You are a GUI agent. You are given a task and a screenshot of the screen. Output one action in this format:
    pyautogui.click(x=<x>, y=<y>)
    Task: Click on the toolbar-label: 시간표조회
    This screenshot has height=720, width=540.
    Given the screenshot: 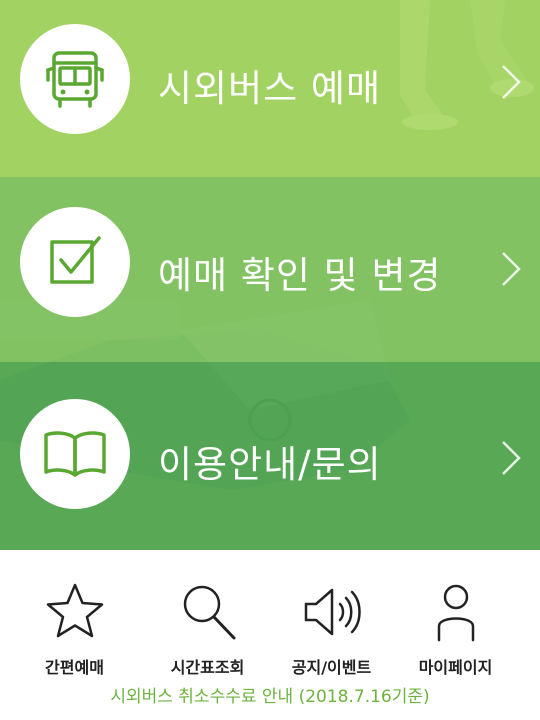 What is the action you would take?
    pyautogui.click(x=207, y=667)
    